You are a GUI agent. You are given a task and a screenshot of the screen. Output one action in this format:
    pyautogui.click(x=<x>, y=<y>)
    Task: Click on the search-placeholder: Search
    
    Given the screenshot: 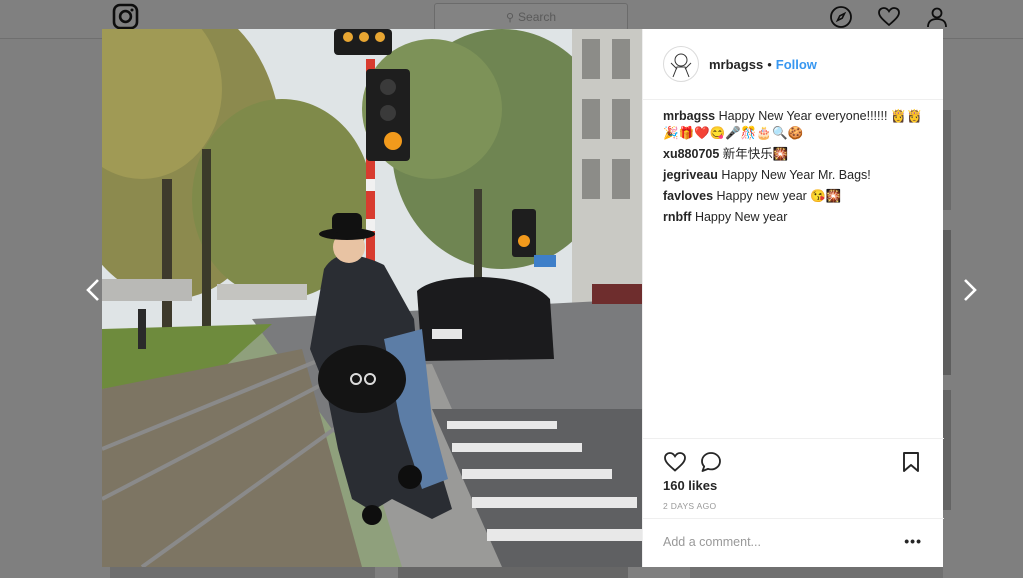 What is the action you would take?
    pyautogui.click(x=537, y=17)
    